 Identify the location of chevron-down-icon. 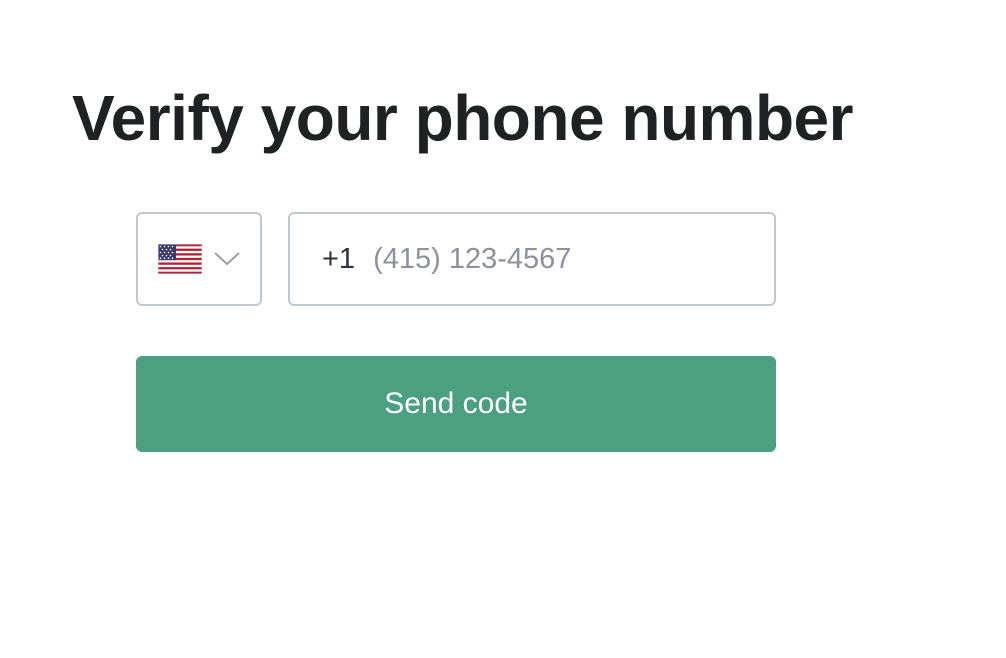
(227, 259).